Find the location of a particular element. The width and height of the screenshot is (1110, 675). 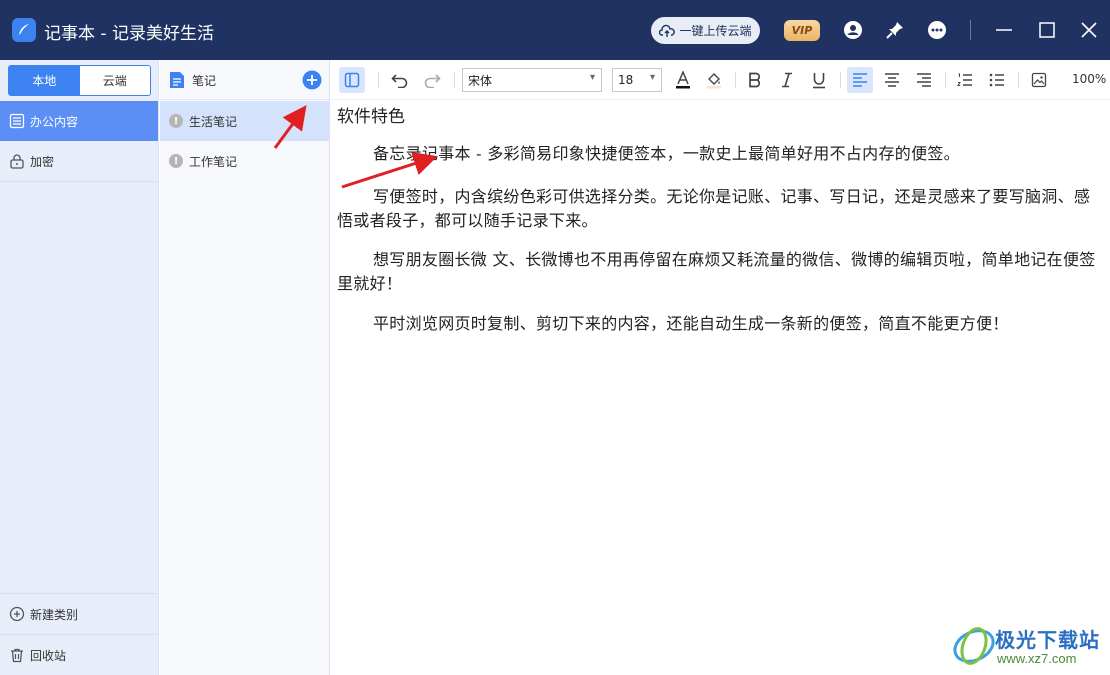

upload-cloud-button: 一键上传云端 is located at coordinates (705, 30).